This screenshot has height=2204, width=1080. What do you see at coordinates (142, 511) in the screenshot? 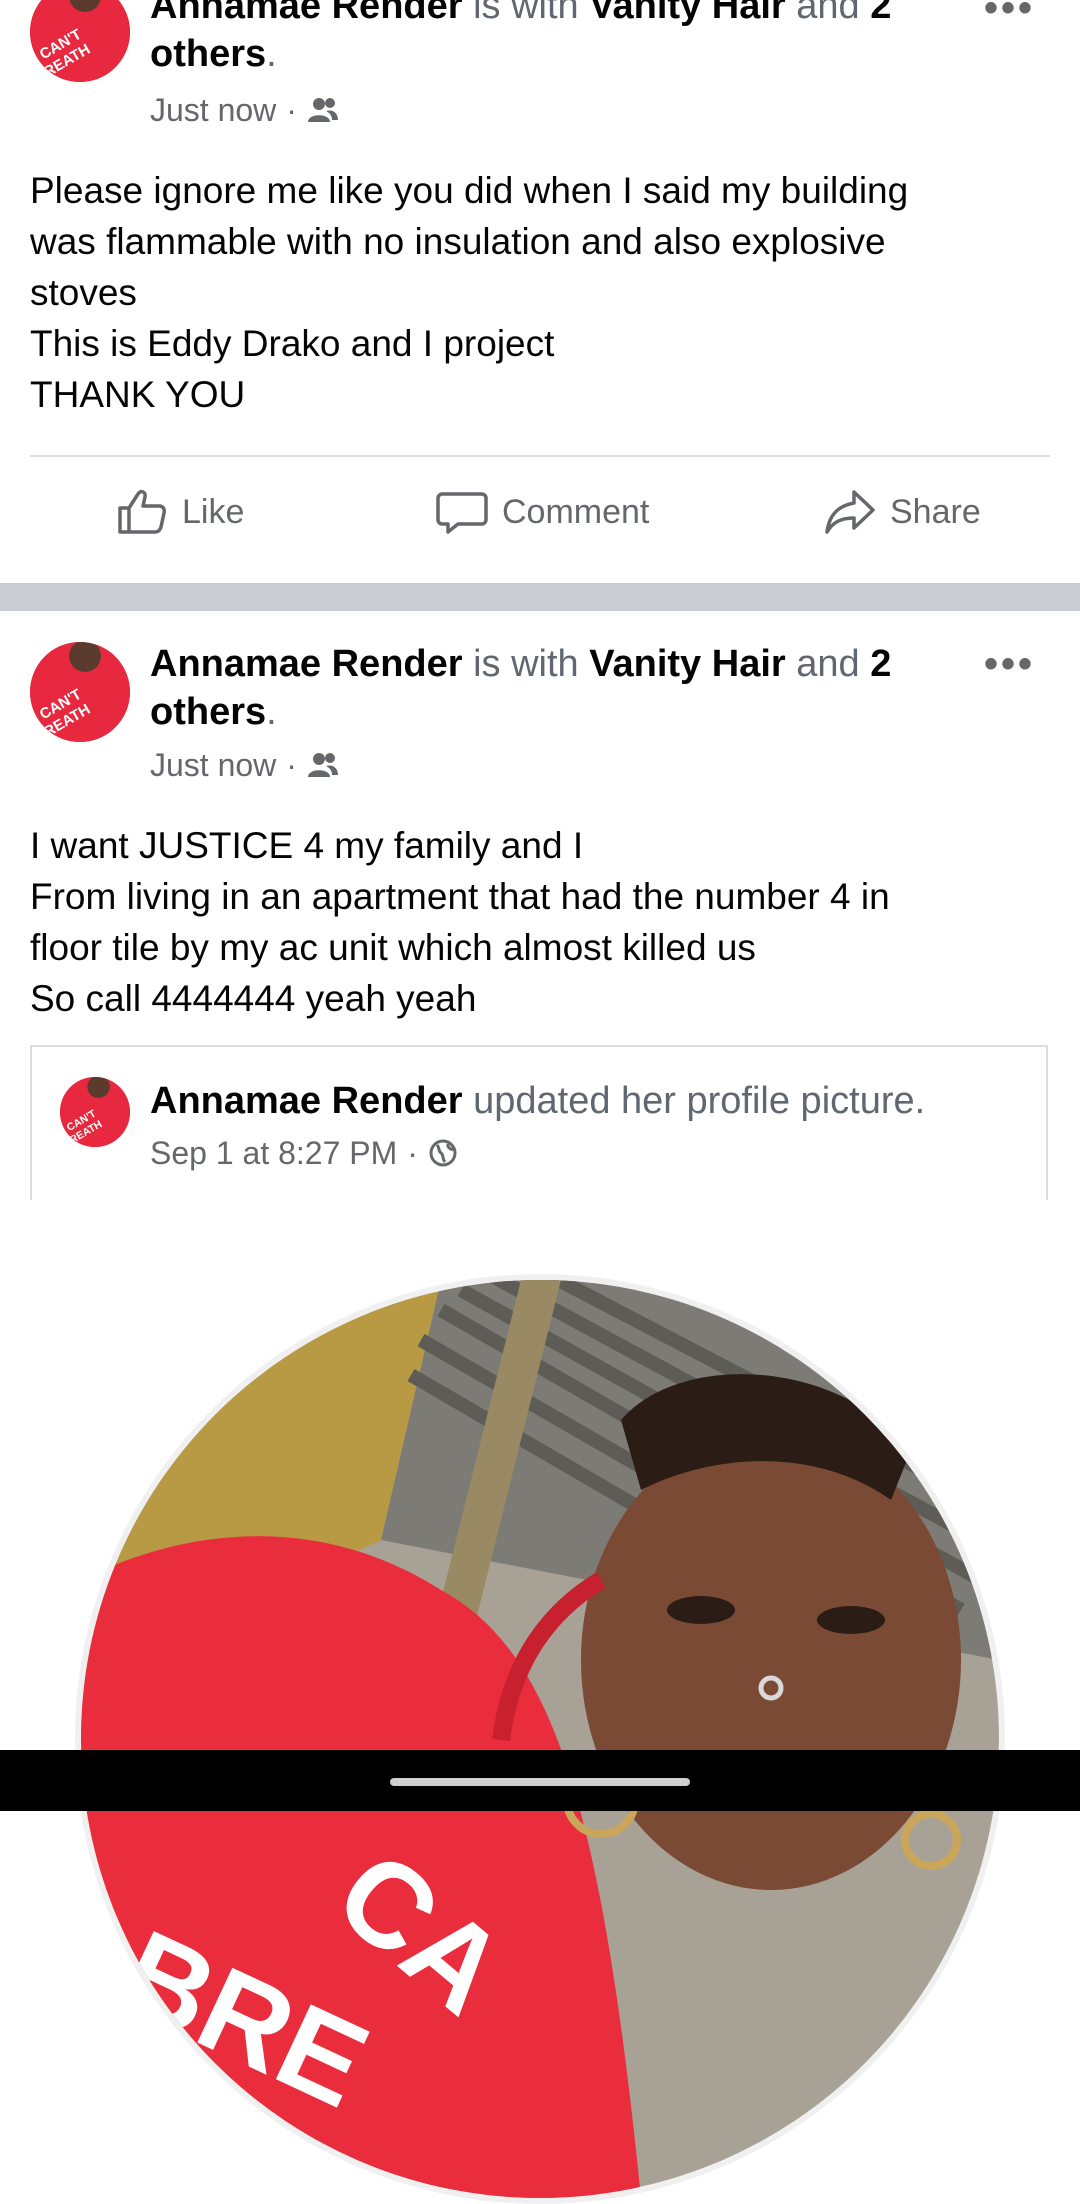
I see `thumbs-up-icon` at bounding box center [142, 511].